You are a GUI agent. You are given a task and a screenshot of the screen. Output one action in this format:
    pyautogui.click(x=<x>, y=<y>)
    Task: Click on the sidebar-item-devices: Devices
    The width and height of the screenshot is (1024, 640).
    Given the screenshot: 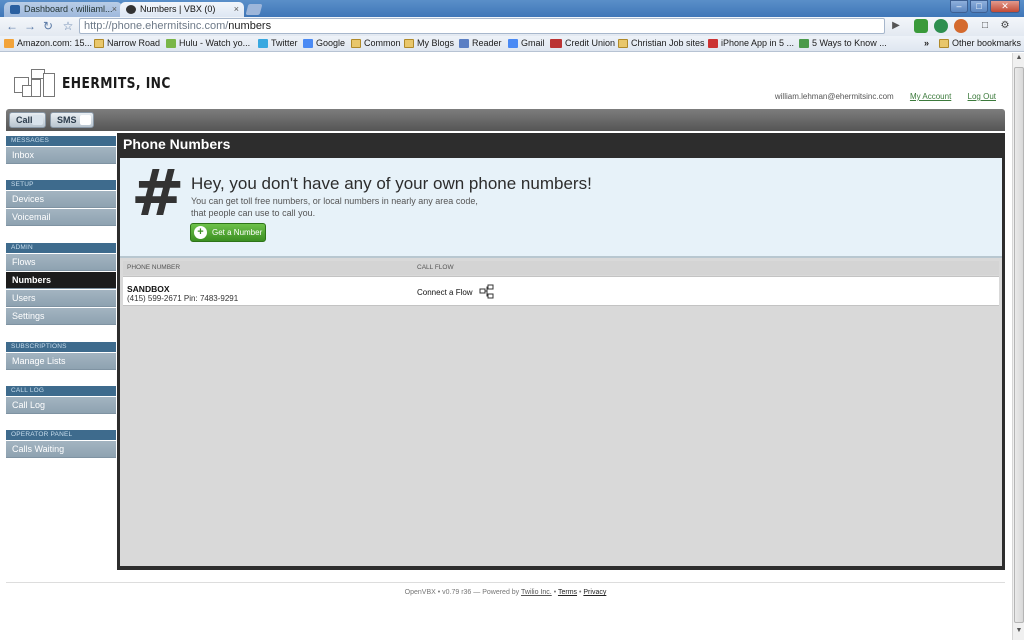 What is the action you would take?
    pyautogui.click(x=61, y=199)
    